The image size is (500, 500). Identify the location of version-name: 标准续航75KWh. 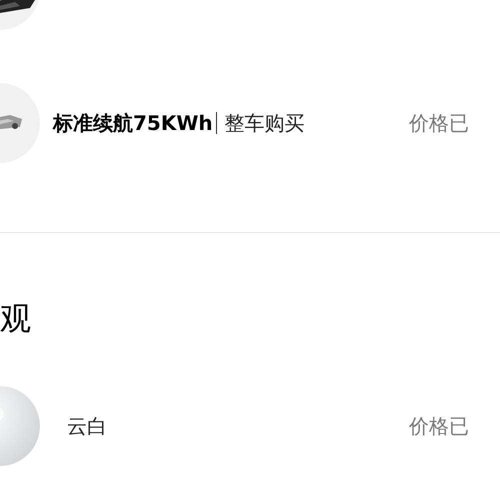
(133, 123).